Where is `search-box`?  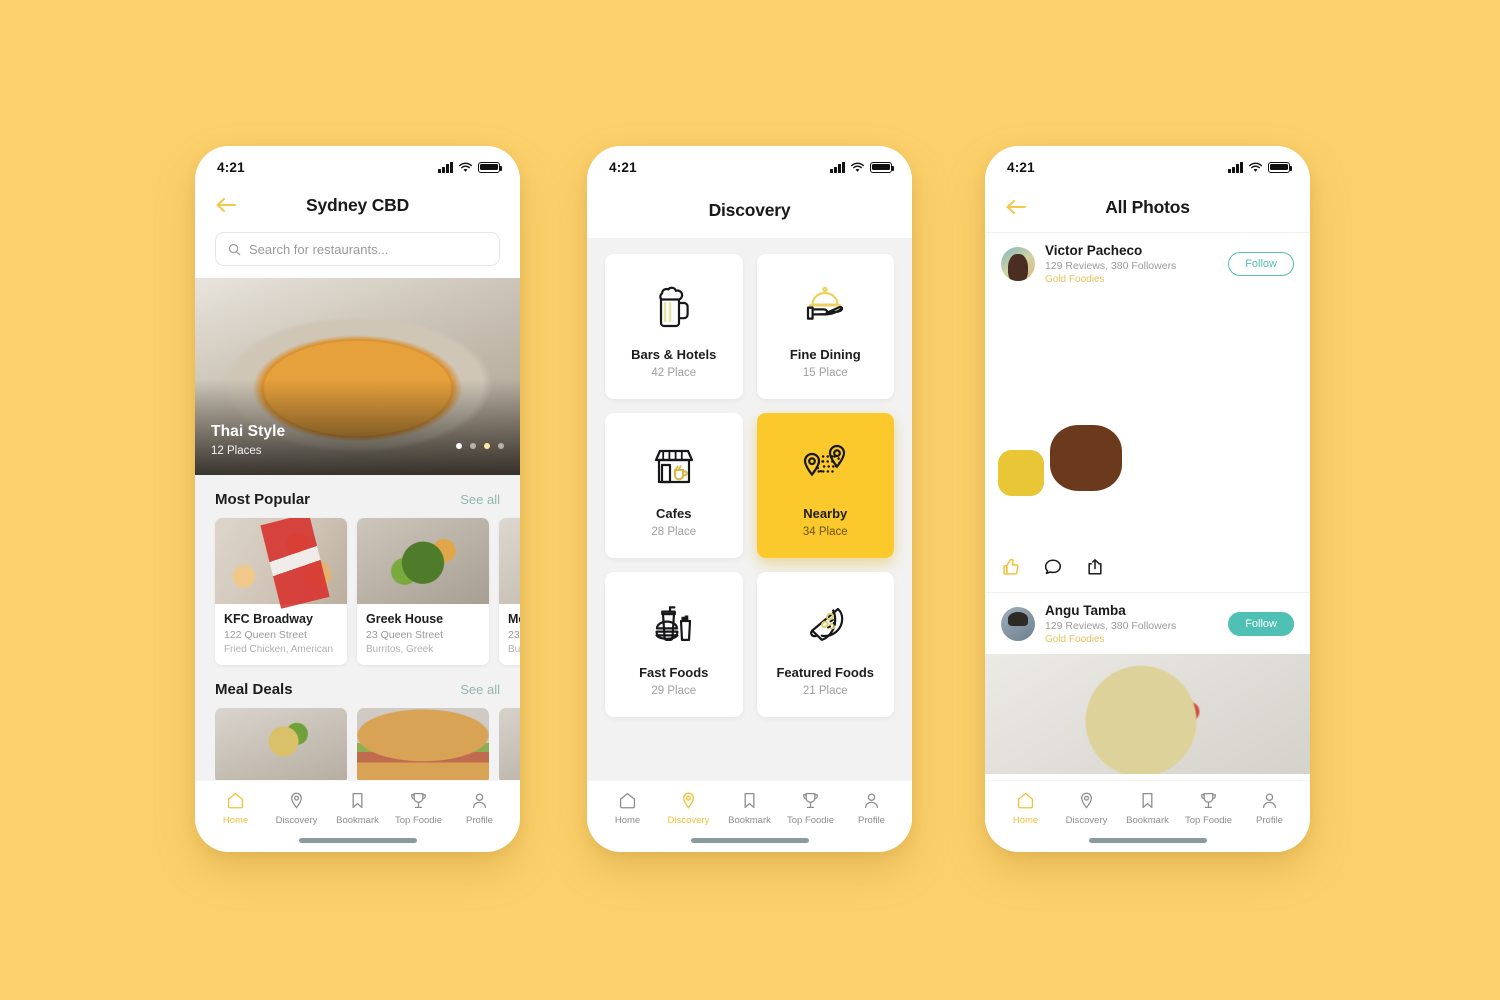 search-box is located at coordinates (357, 249).